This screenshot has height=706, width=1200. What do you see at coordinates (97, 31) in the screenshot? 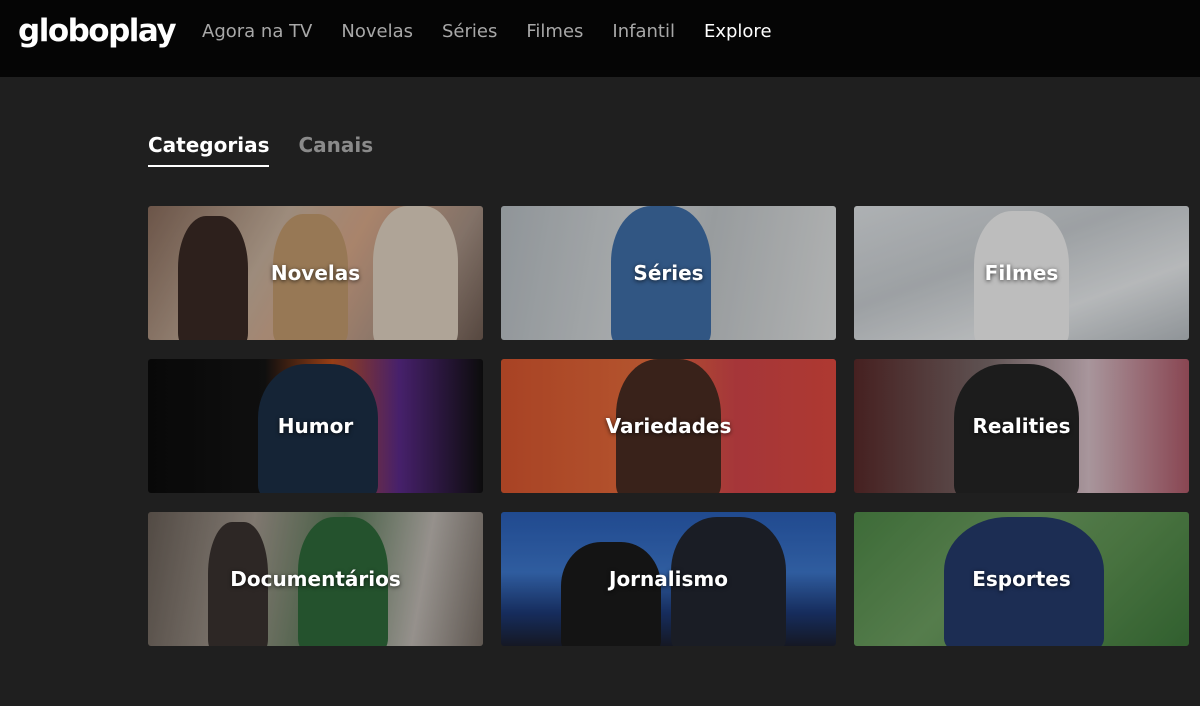
I see `globoplay-logo: globoplay` at bounding box center [97, 31].